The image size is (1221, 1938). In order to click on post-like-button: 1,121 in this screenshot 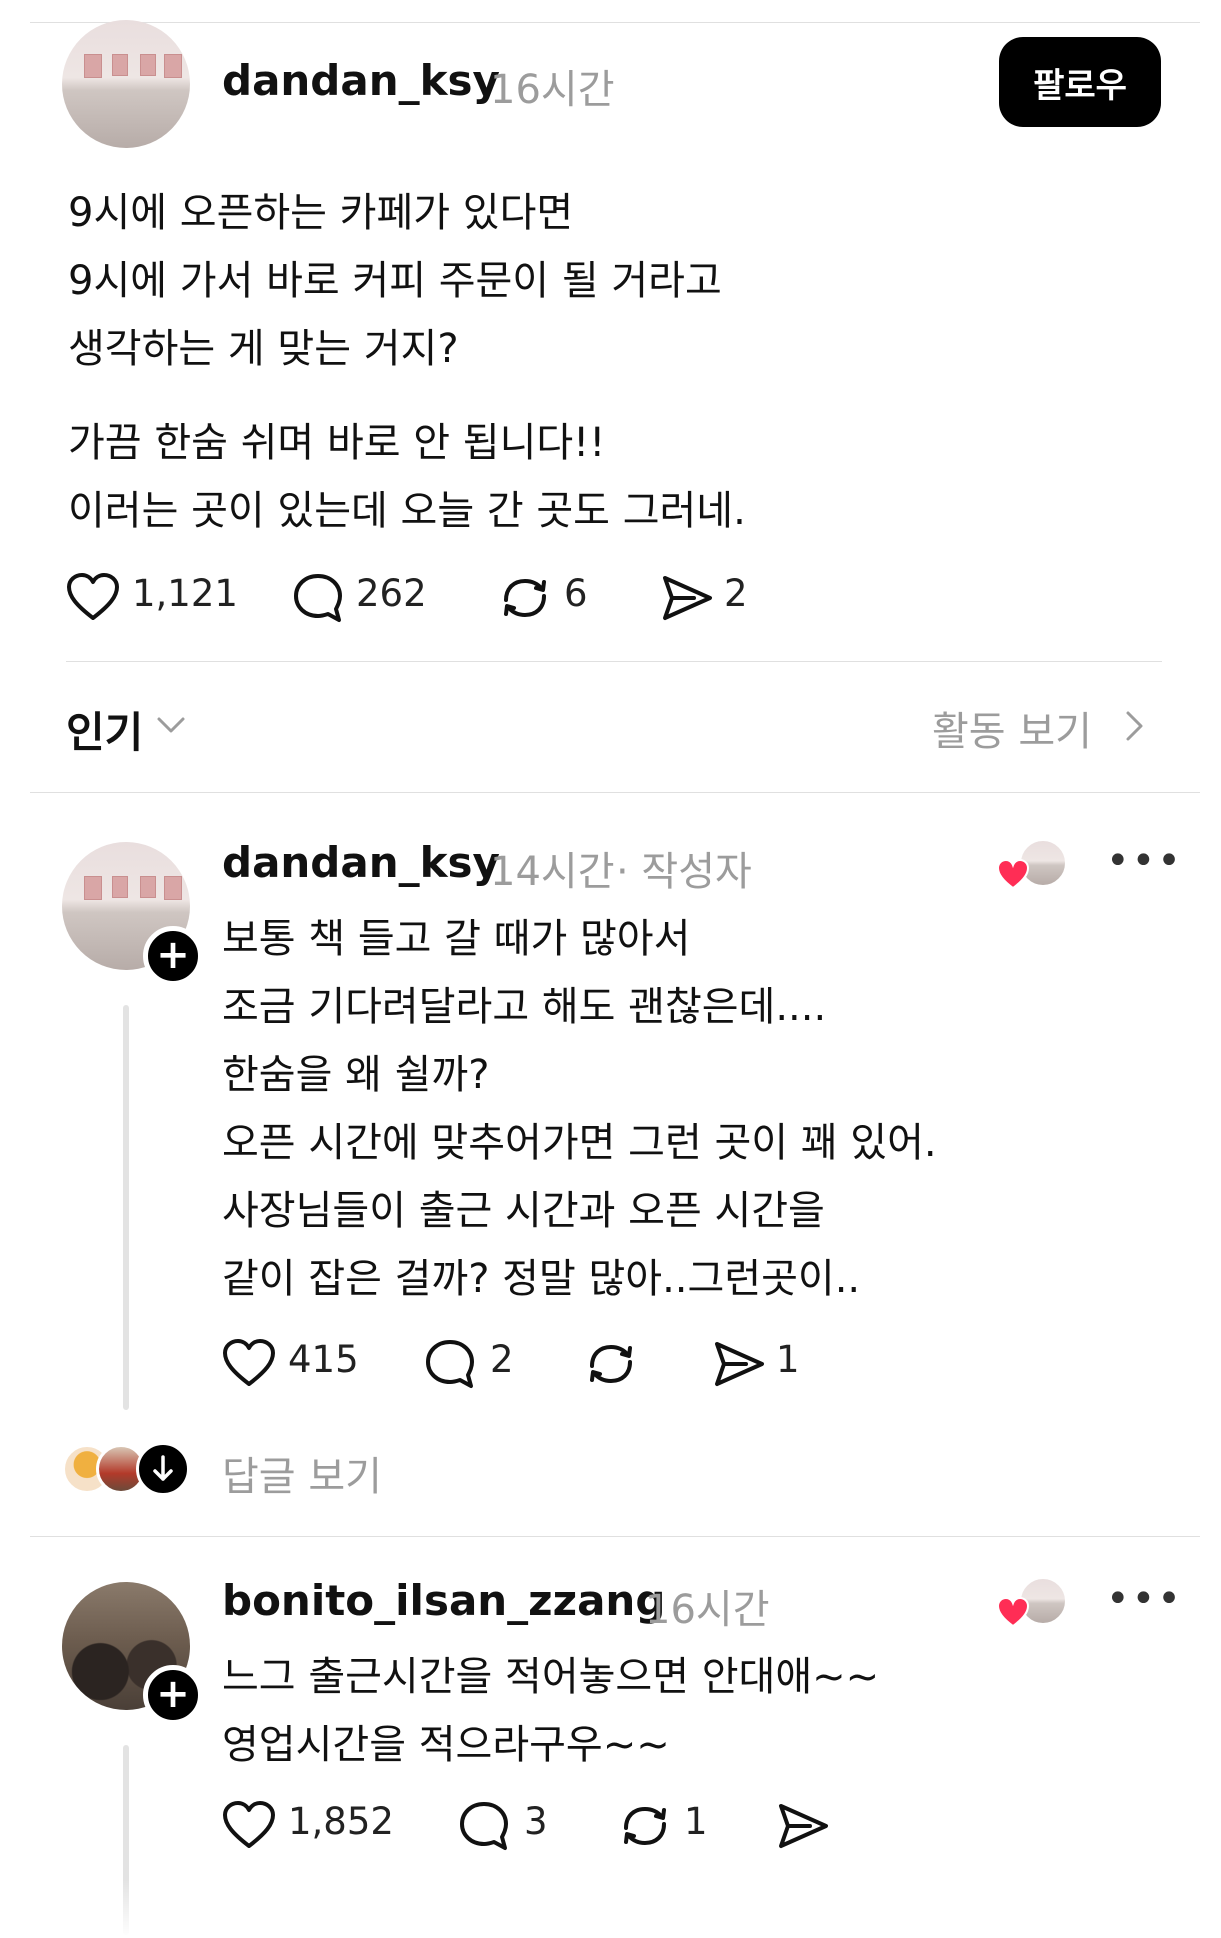, I will do `click(152, 596)`.